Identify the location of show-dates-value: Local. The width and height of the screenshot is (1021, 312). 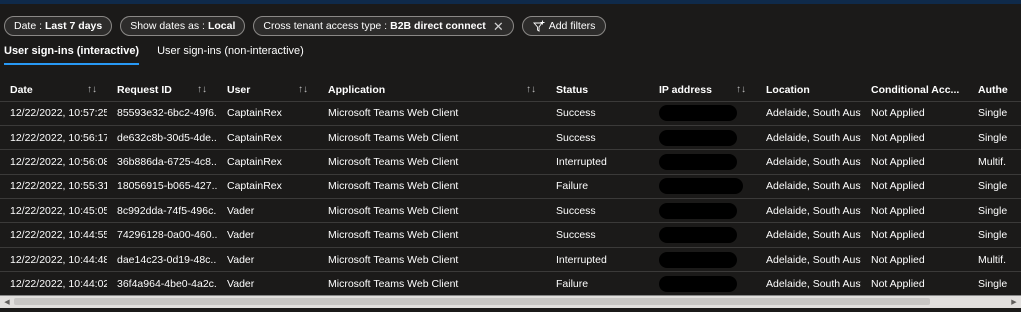
(221, 26).